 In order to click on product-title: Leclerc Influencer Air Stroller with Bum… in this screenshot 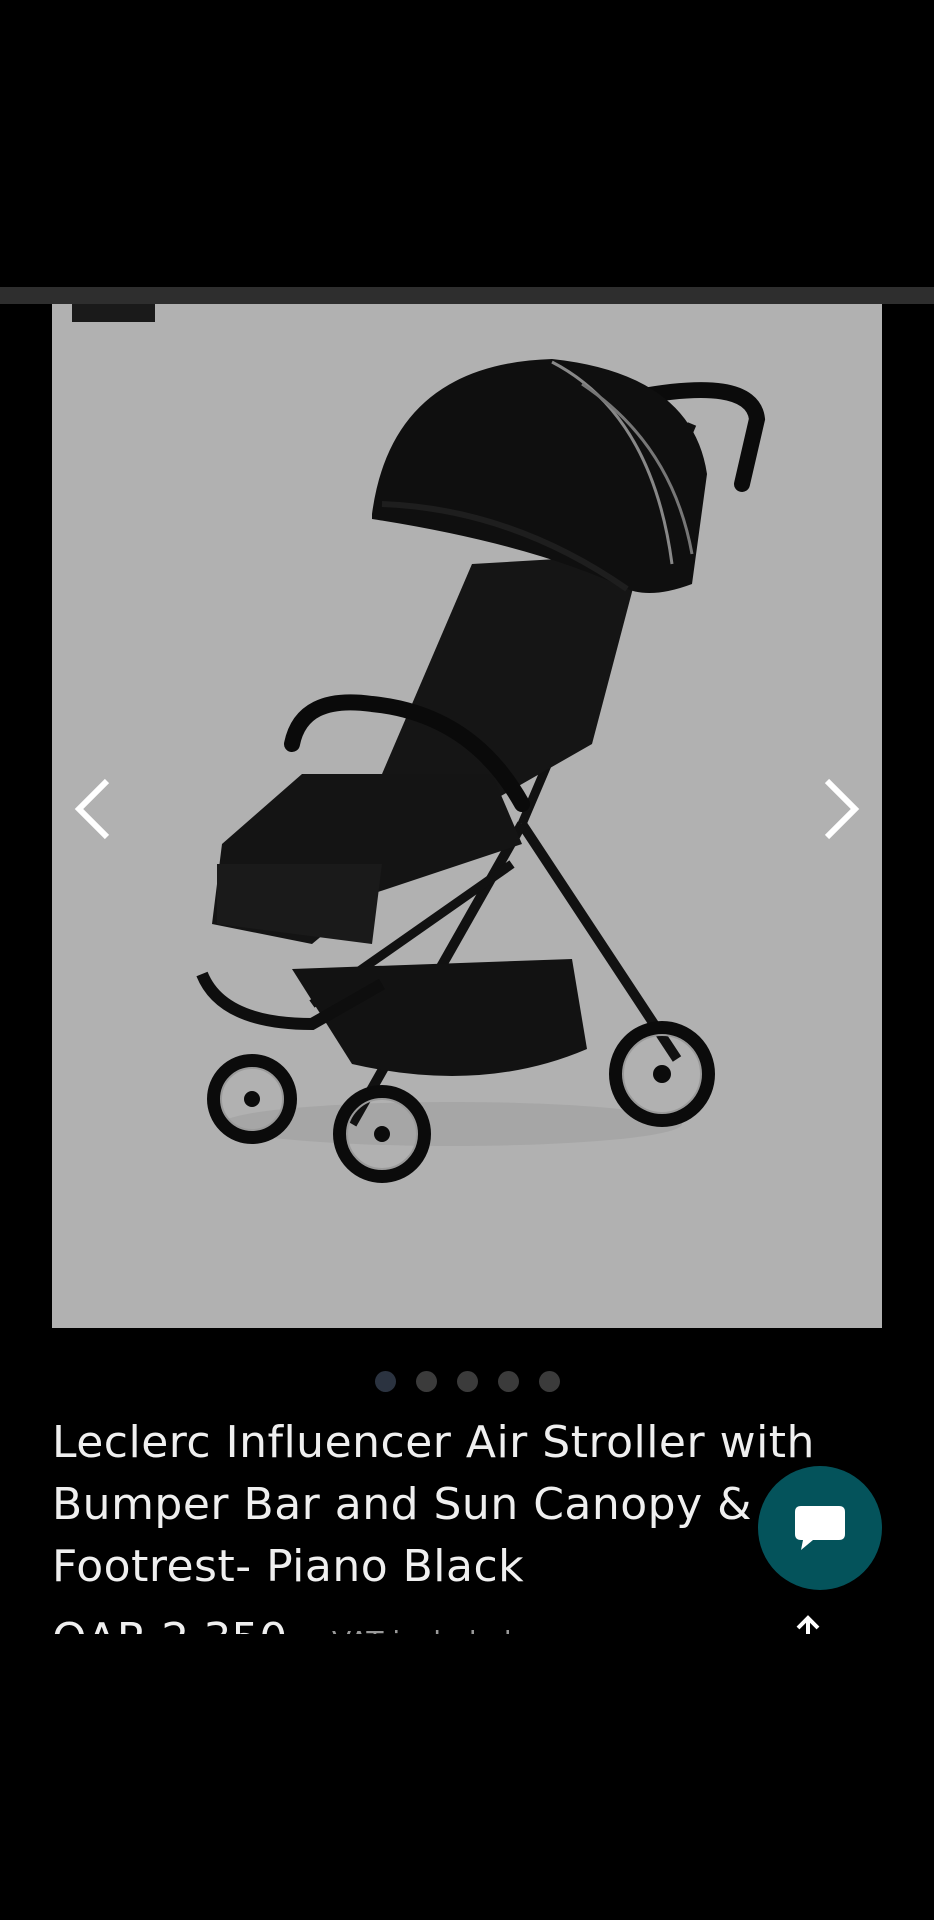, I will do `click(433, 1504)`.